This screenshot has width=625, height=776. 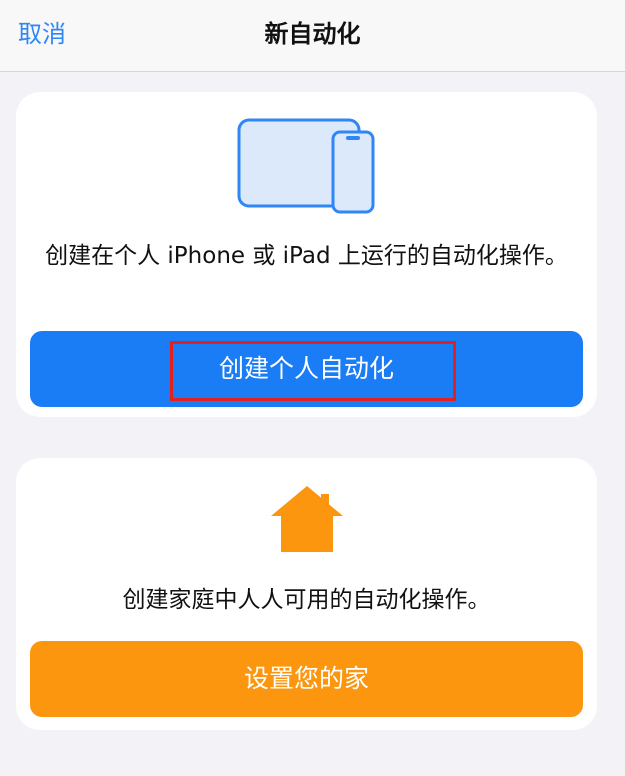 What do you see at coordinates (306, 166) in the screenshot?
I see `iphone-ipad-icon` at bounding box center [306, 166].